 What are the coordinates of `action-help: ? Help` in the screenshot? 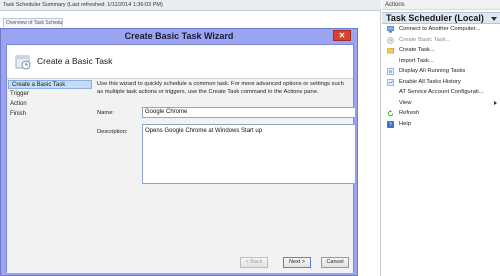 It's located at (441, 124).